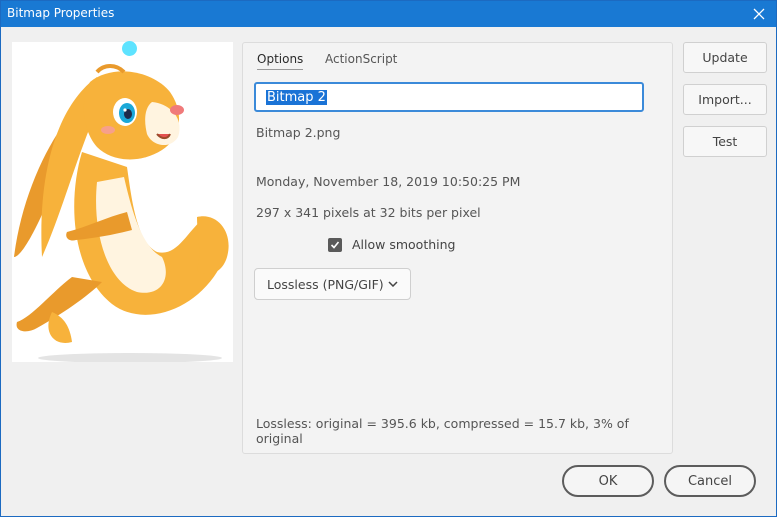  I want to click on ok-button: OK, so click(608, 481).